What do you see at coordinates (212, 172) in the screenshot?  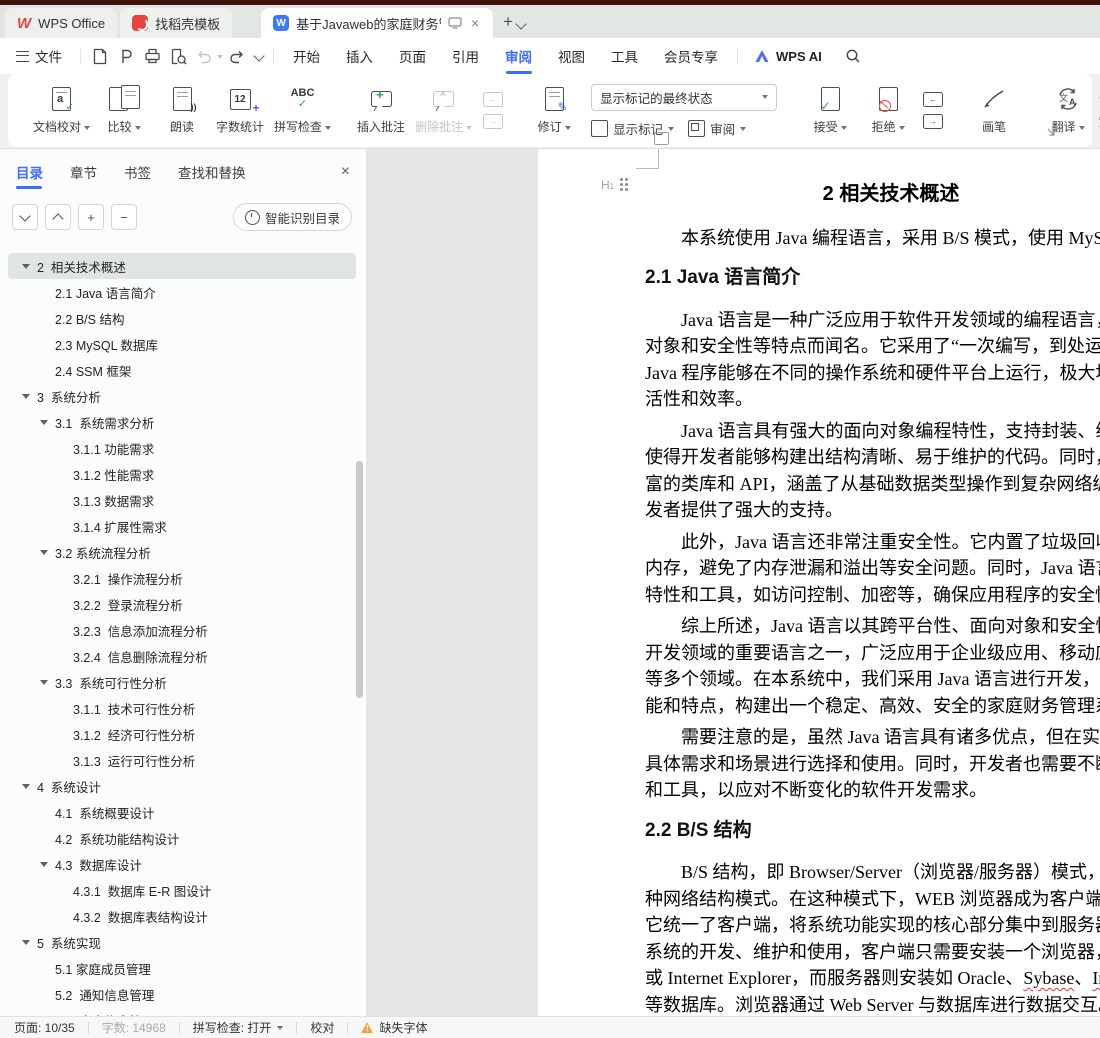 I see `sidebar-tab-3: 查找和替换` at bounding box center [212, 172].